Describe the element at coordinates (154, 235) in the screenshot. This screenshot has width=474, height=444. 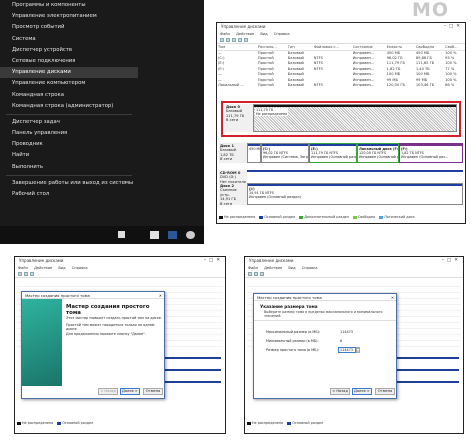
I see `film-icon` at that location.